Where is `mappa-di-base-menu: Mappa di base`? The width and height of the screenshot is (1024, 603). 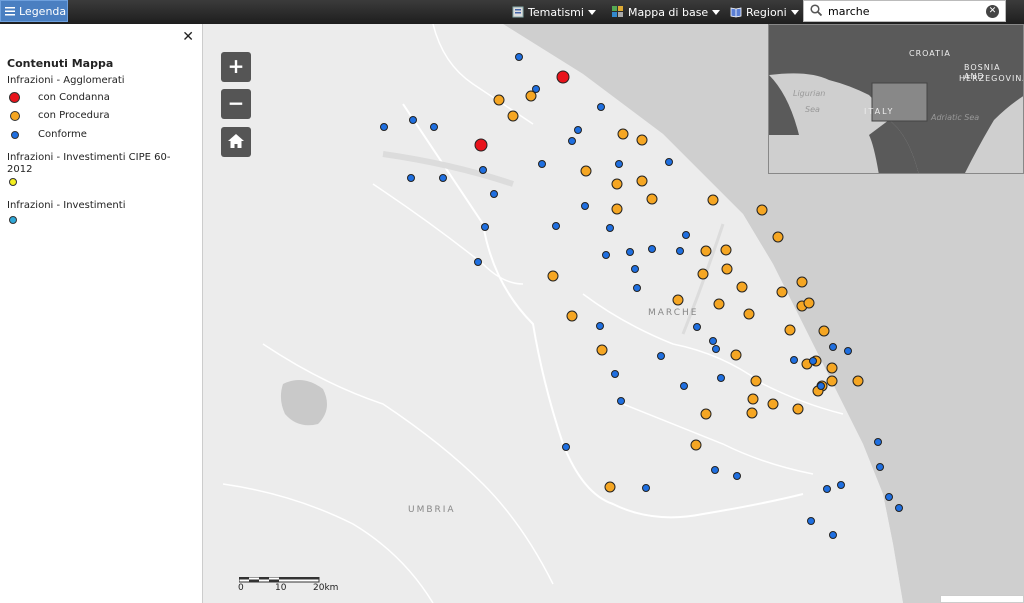 mappa-di-base-menu: Mappa di base is located at coordinates (666, 12).